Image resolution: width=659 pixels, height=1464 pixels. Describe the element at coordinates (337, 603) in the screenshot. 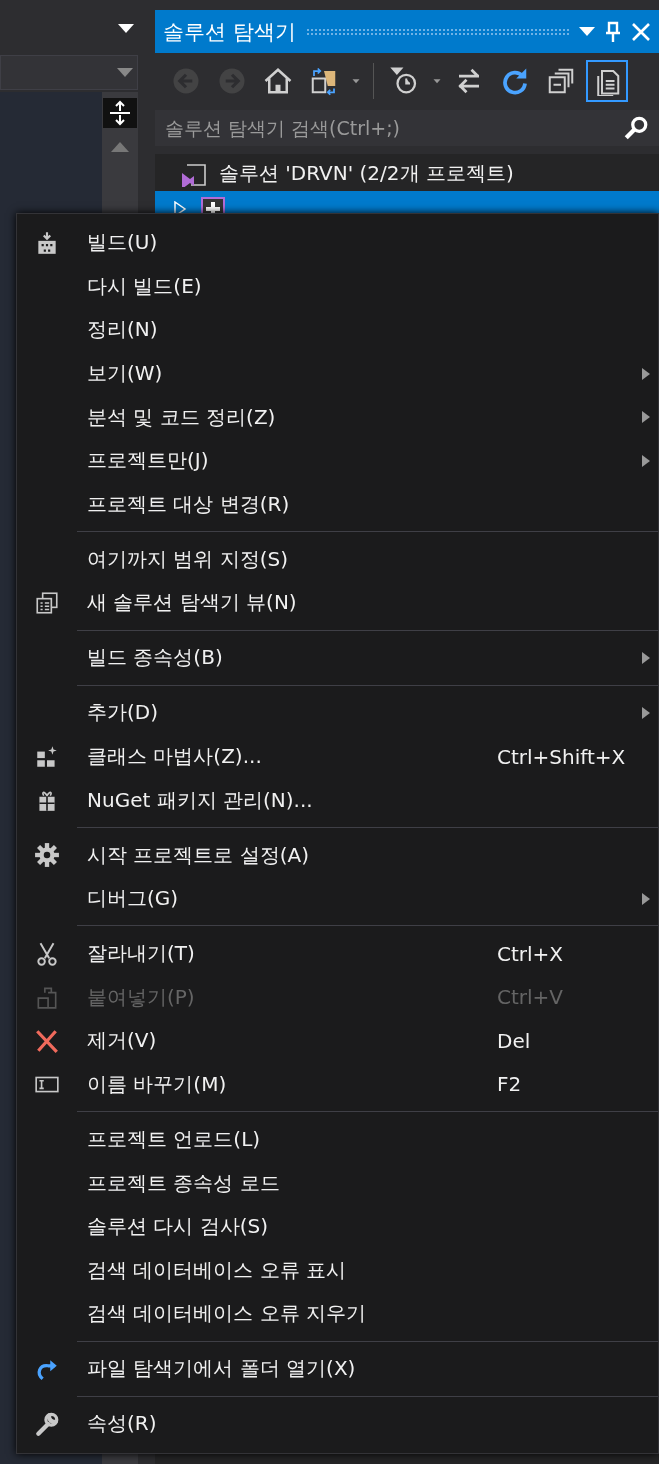

I see `menu-item: 새 솔루션 탐색기 뷰(N)` at that location.